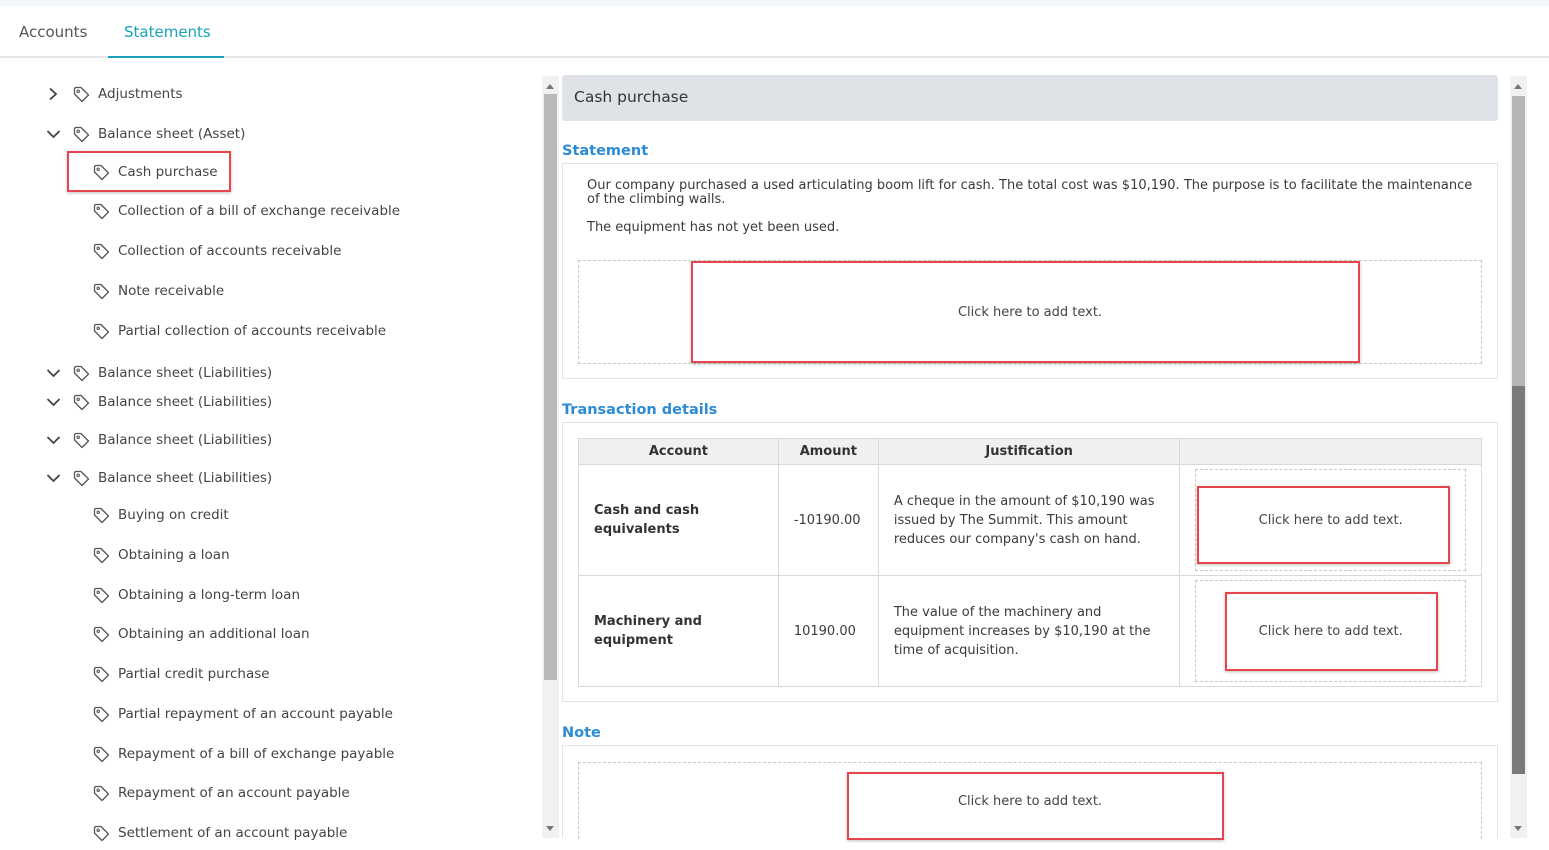  What do you see at coordinates (53, 94) in the screenshot?
I see `chevron-right-icon` at bounding box center [53, 94].